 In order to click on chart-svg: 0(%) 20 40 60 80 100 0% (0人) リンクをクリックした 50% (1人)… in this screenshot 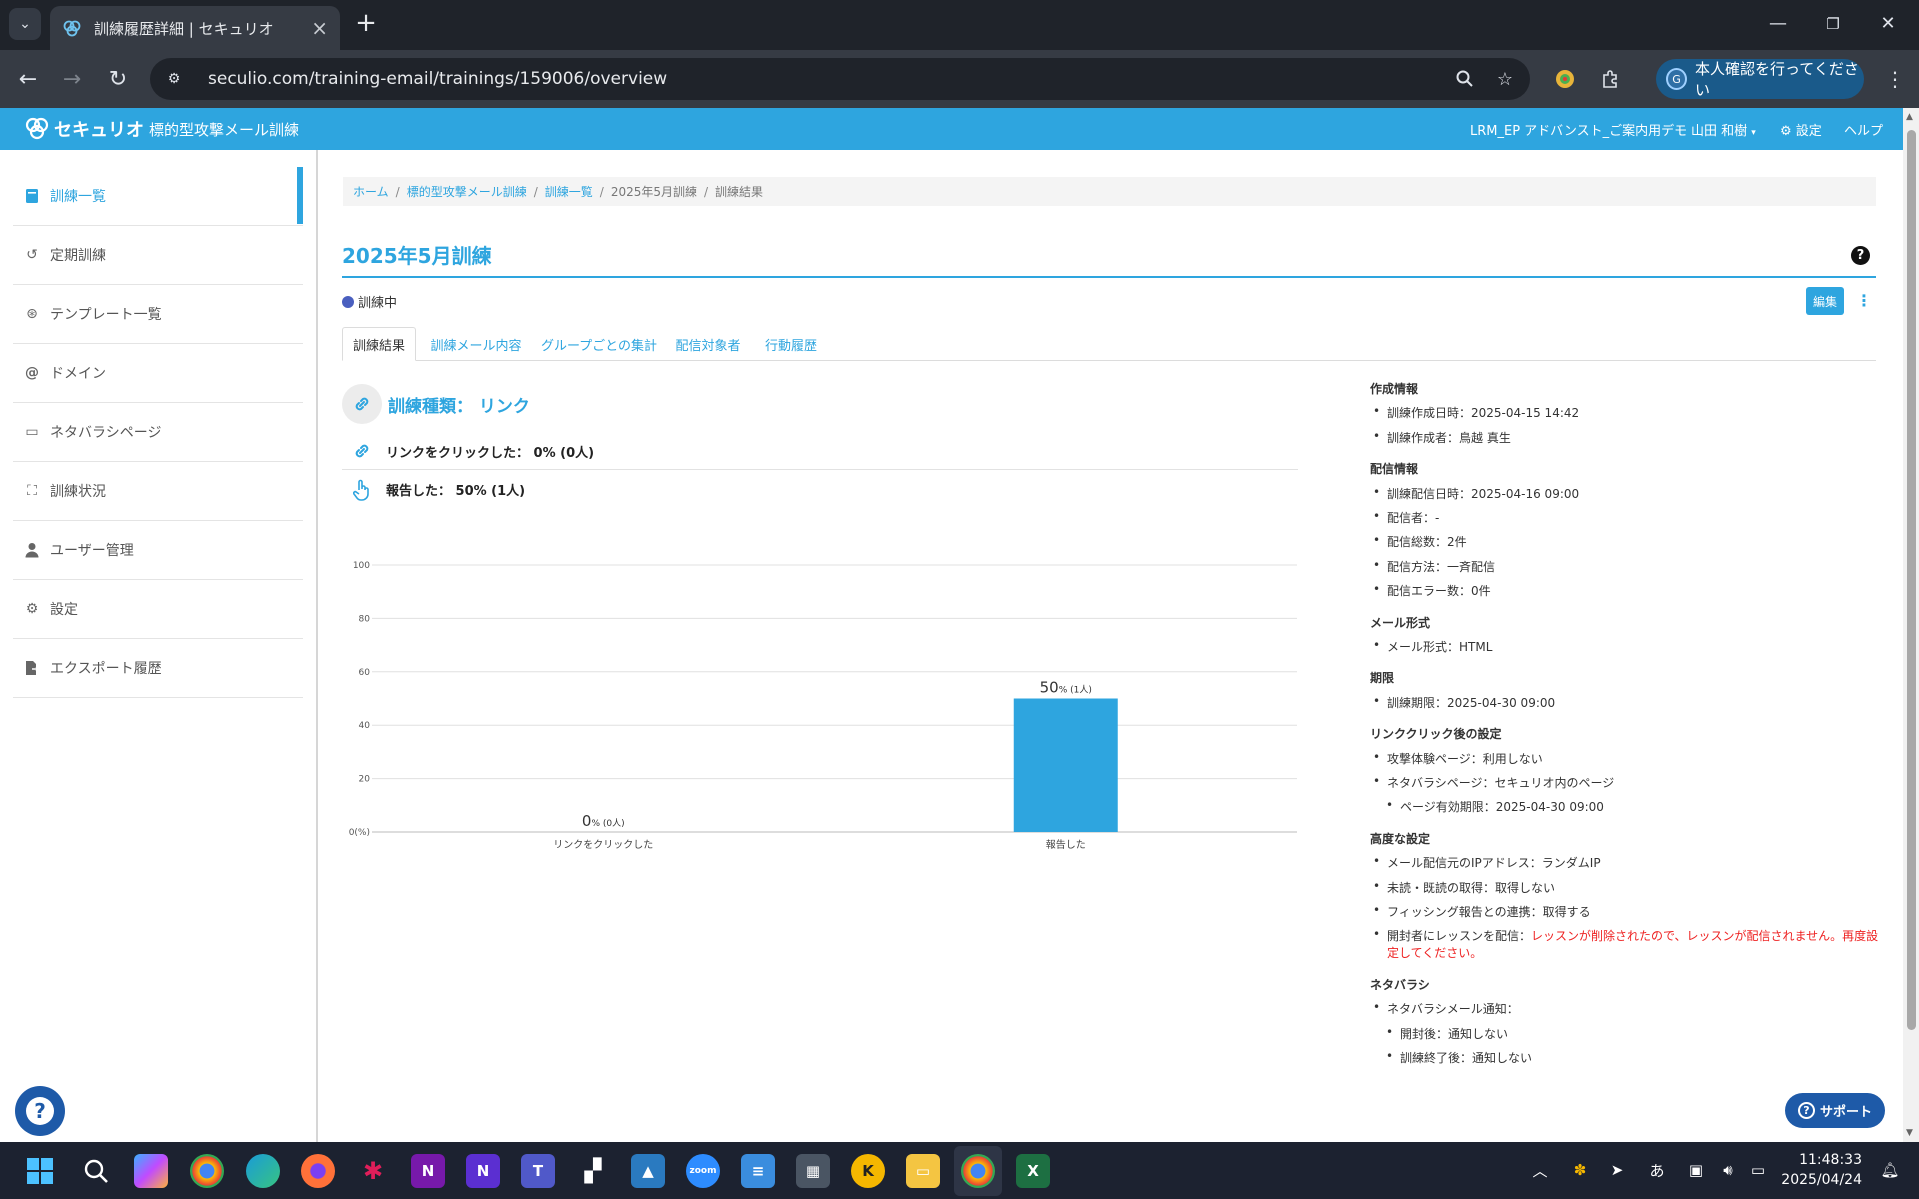, I will do `click(823, 706)`.